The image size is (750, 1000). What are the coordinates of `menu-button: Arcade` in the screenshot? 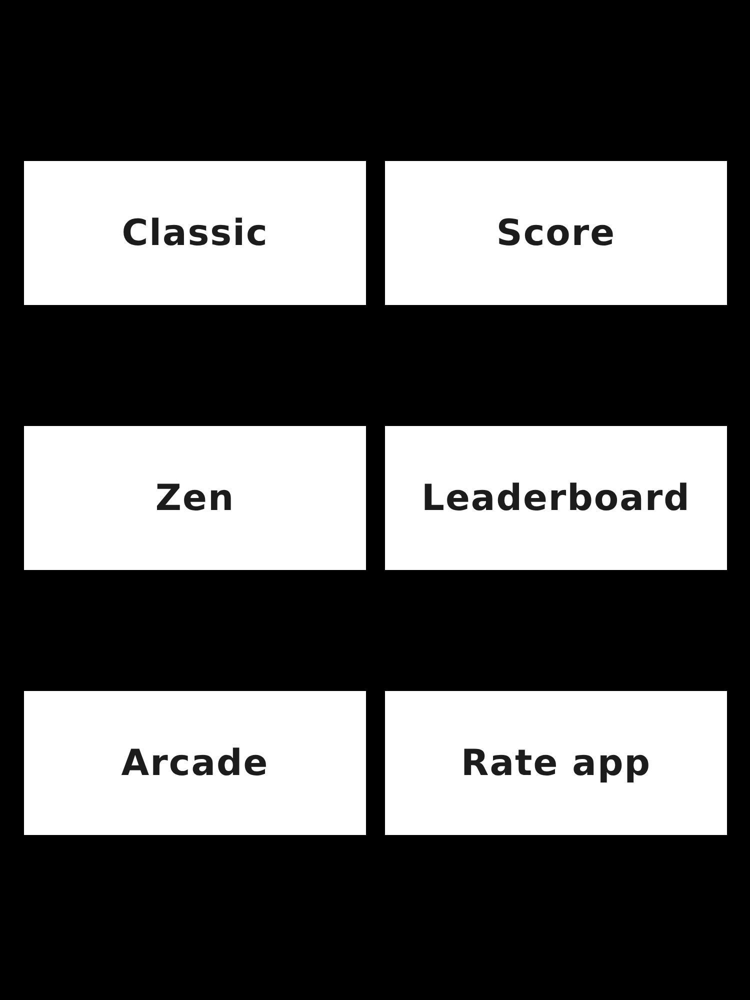 It's located at (195, 763).